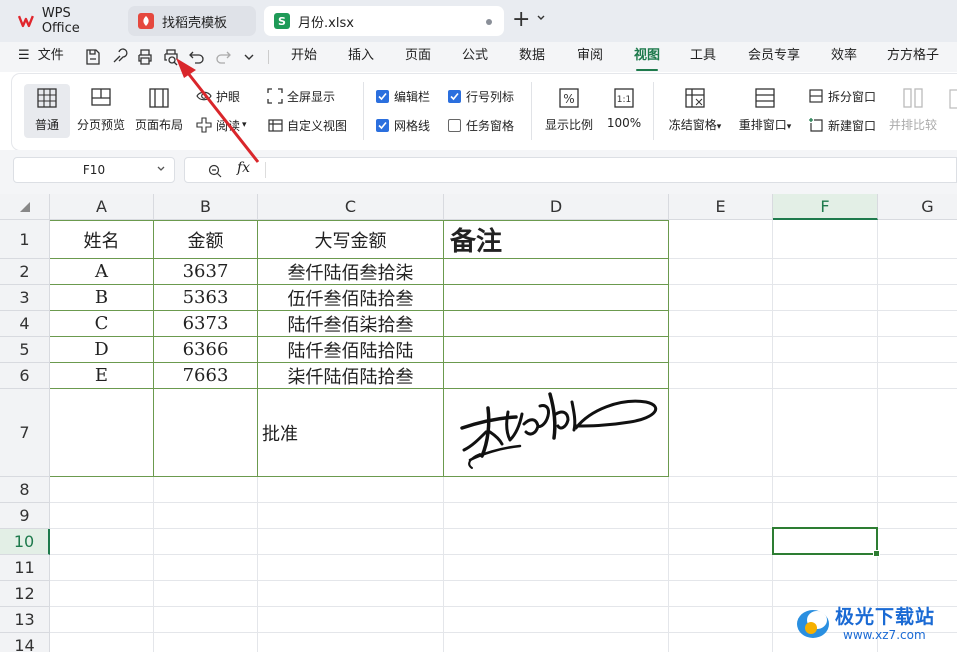 This screenshot has height=652, width=957. Describe the element at coordinates (350, 432) in the screenshot. I see `cell-c7: 批准` at that location.